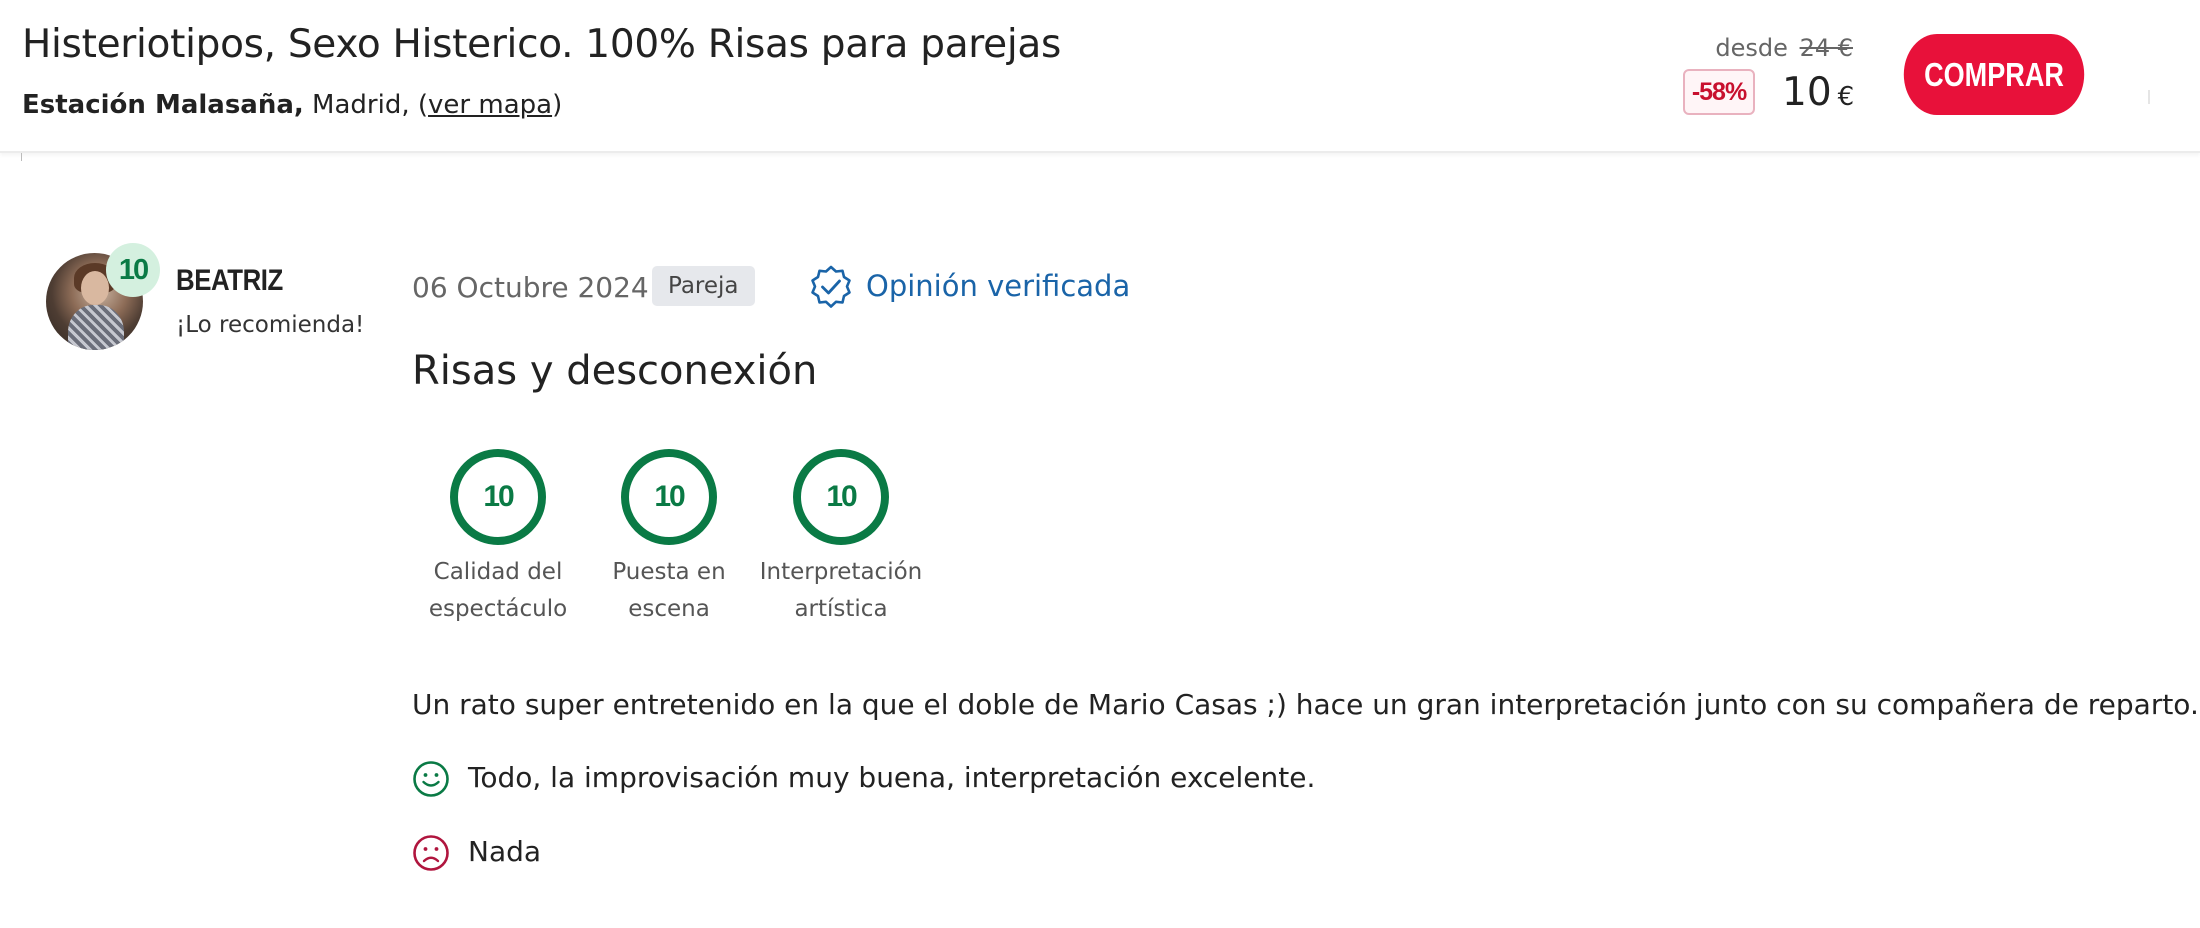  I want to click on audience-tag: Pareja, so click(703, 286).